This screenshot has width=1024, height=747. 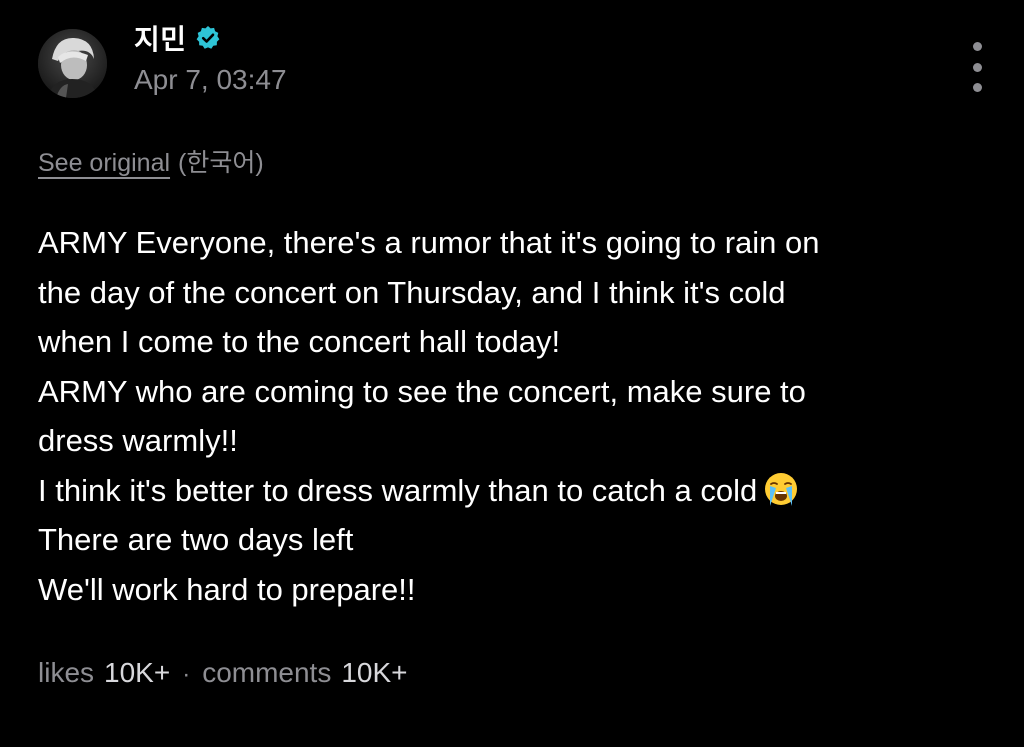 What do you see at coordinates (210, 79) in the screenshot?
I see `post-timestamp: Apr 7, 03:47` at bounding box center [210, 79].